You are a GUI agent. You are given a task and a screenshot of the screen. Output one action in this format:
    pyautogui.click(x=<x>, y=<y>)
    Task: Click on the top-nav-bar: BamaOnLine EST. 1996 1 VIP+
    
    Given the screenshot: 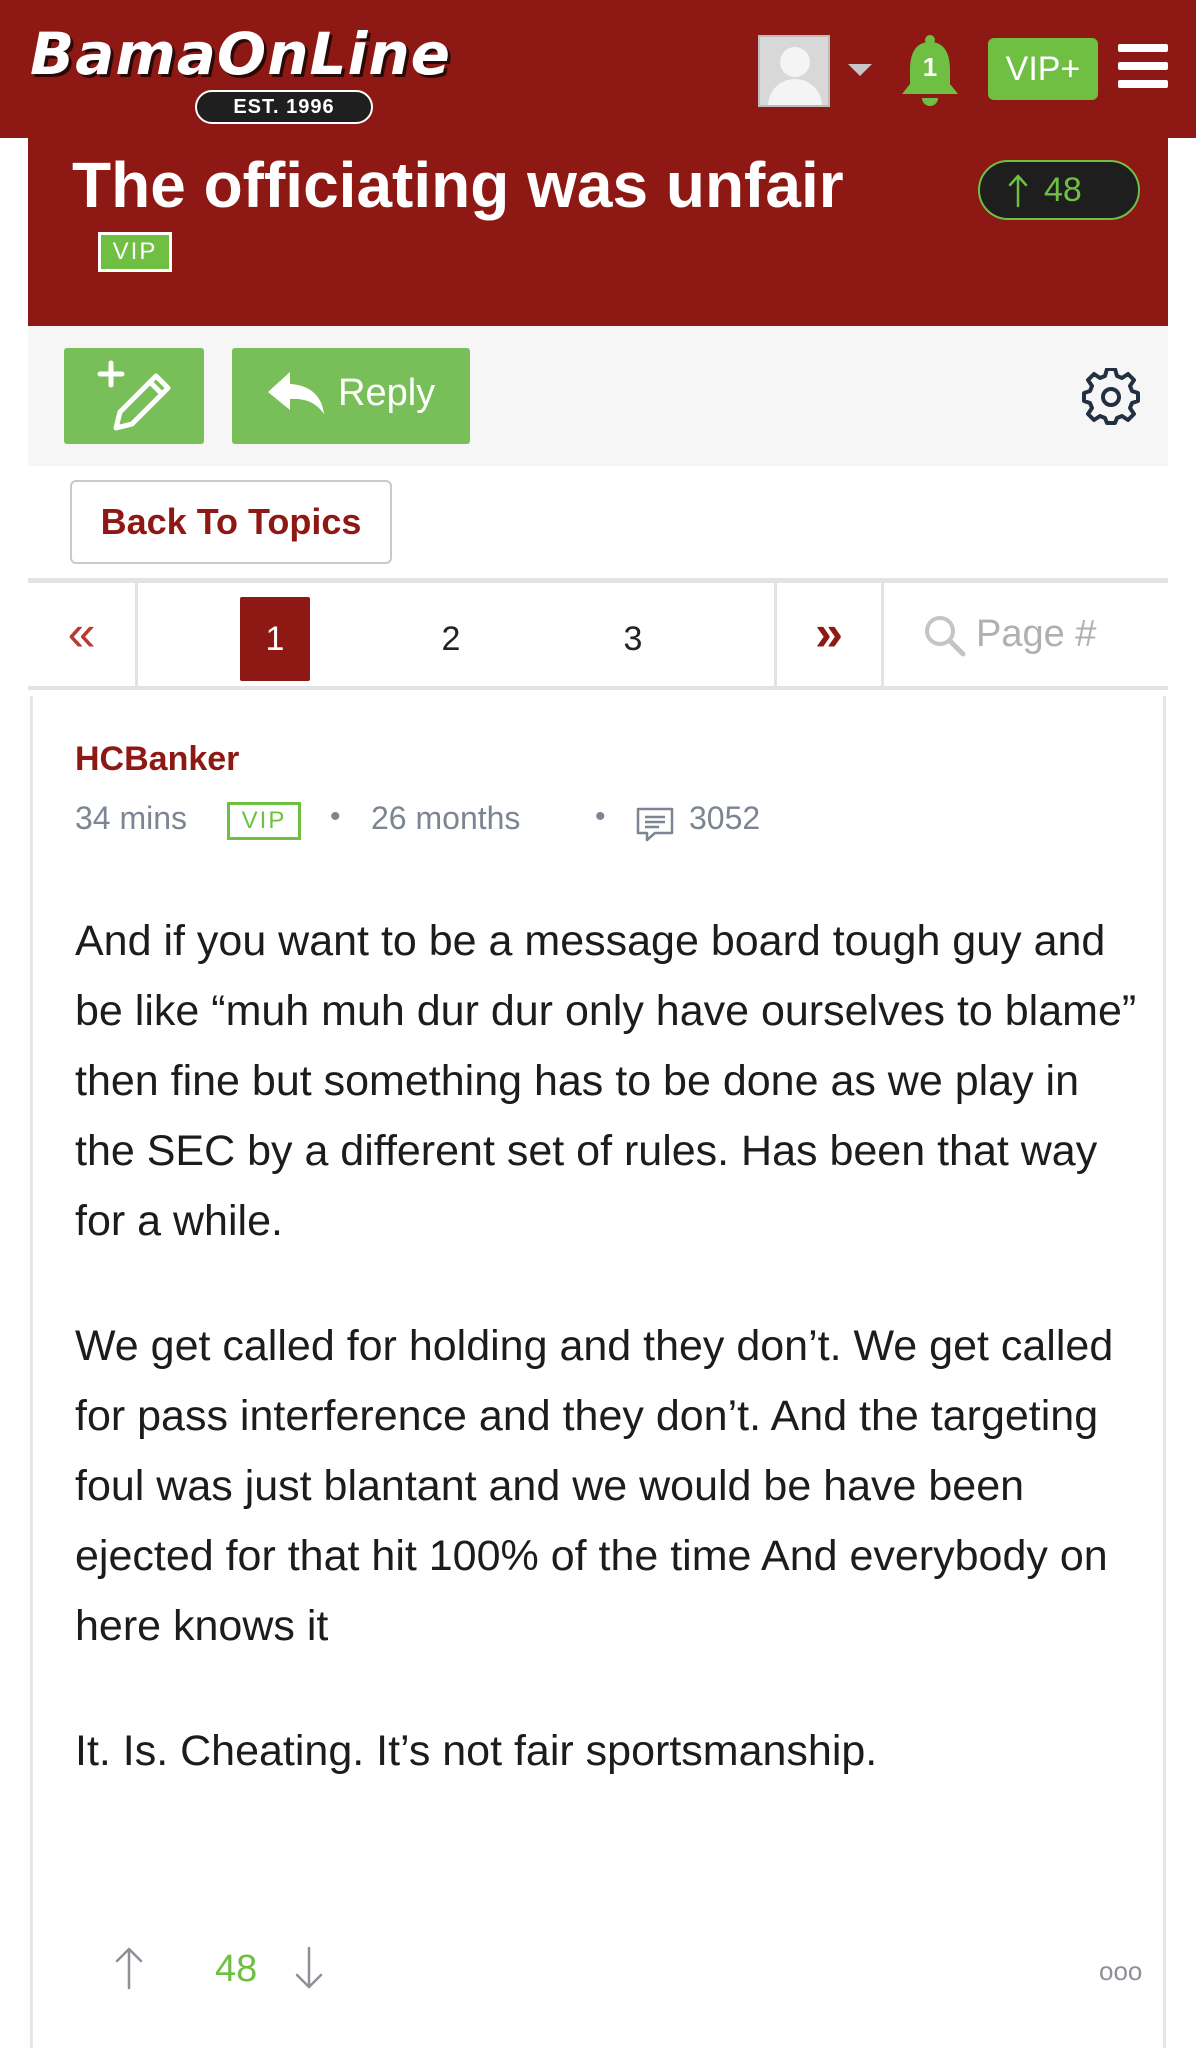 What is the action you would take?
    pyautogui.click(x=598, y=69)
    